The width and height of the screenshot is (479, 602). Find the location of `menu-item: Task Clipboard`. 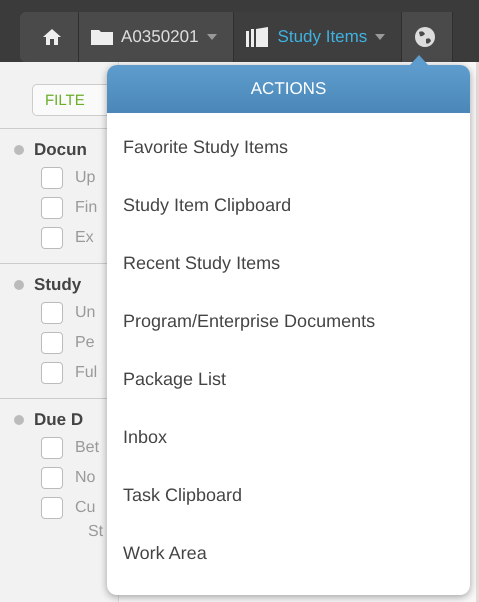

menu-item: Task Clipboard is located at coordinates (288, 494).